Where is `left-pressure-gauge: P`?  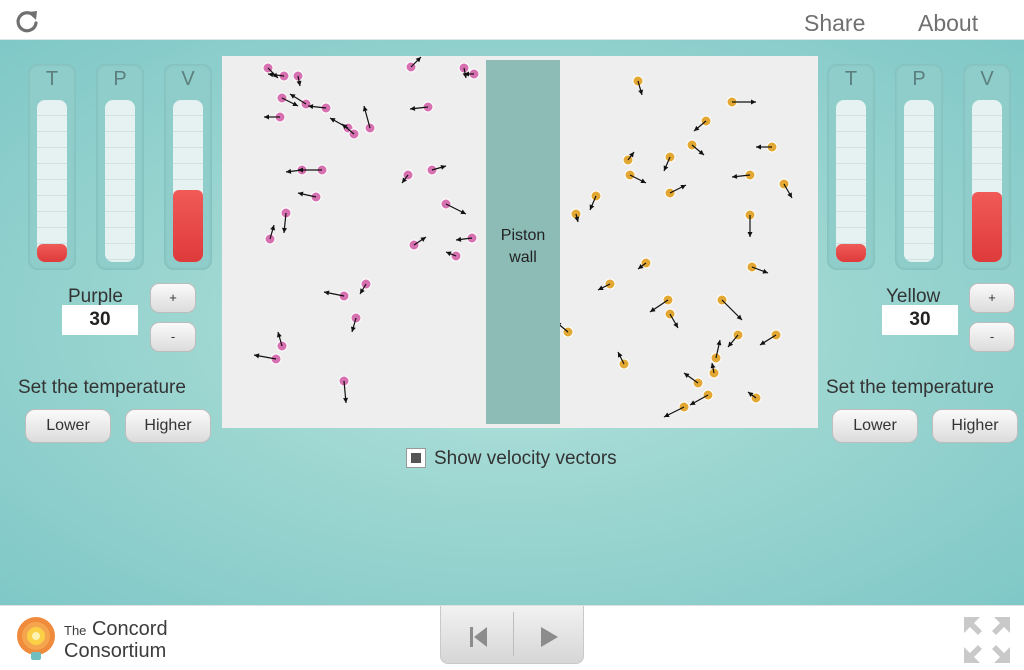 left-pressure-gauge: P is located at coordinates (120, 167).